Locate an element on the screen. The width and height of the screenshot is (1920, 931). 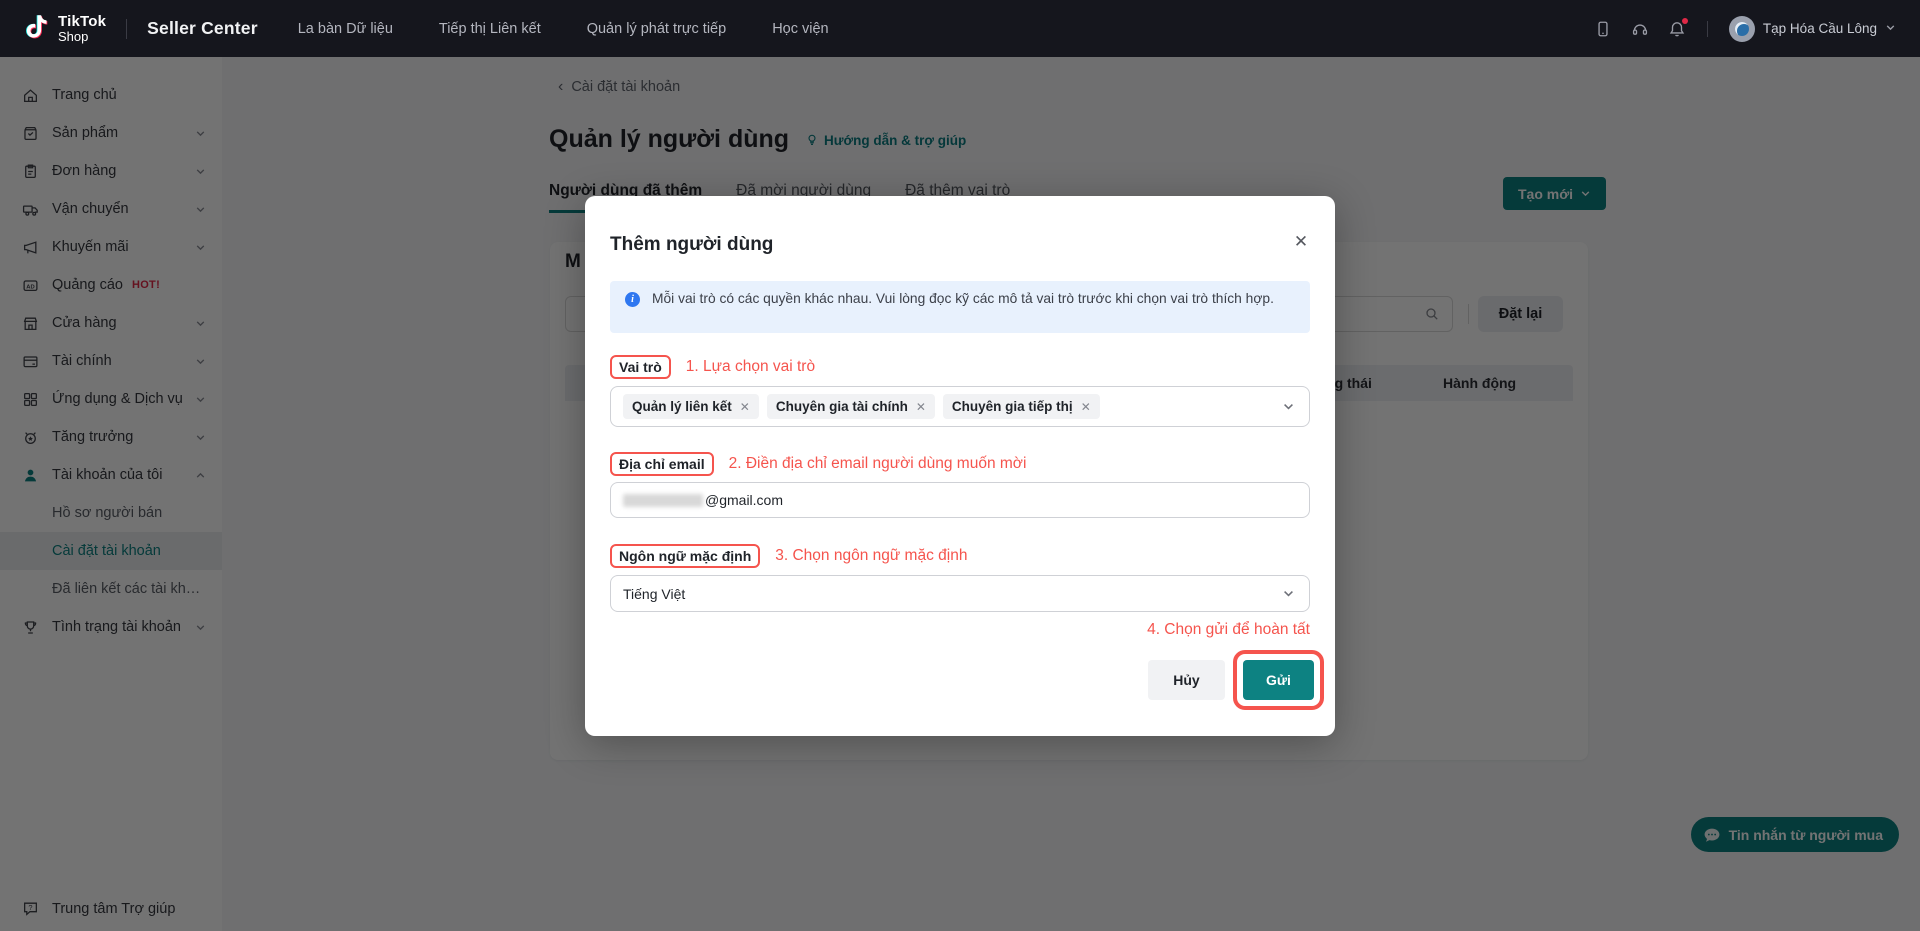
navbar-right: Tạp Hóa Cầu Lông is located at coordinates (1745, 28).